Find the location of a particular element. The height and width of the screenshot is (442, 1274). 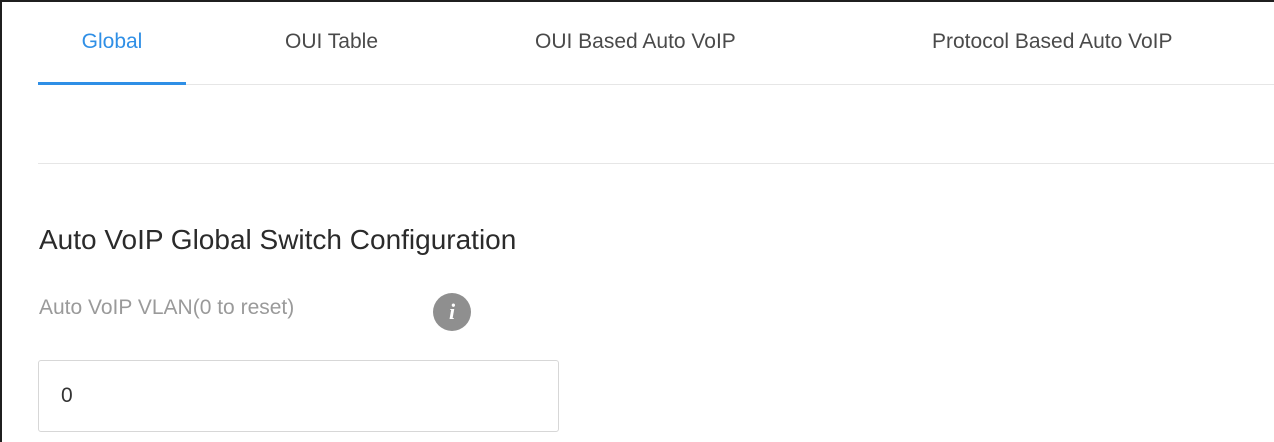

section-divider is located at coordinates (656, 163).